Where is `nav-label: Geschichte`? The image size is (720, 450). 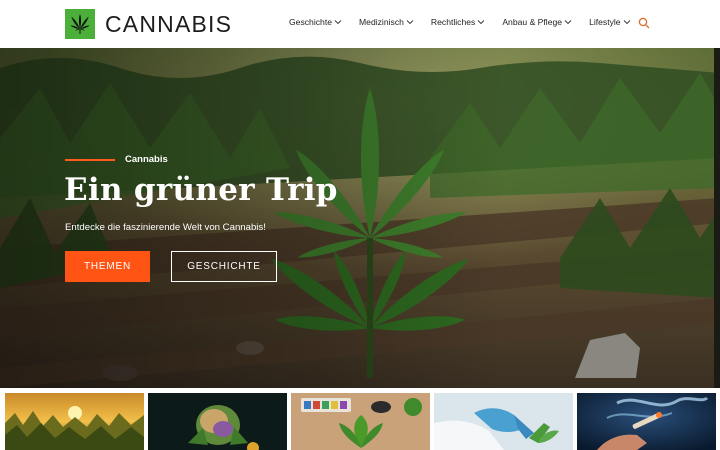 nav-label: Geschichte is located at coordinates (310, 22).